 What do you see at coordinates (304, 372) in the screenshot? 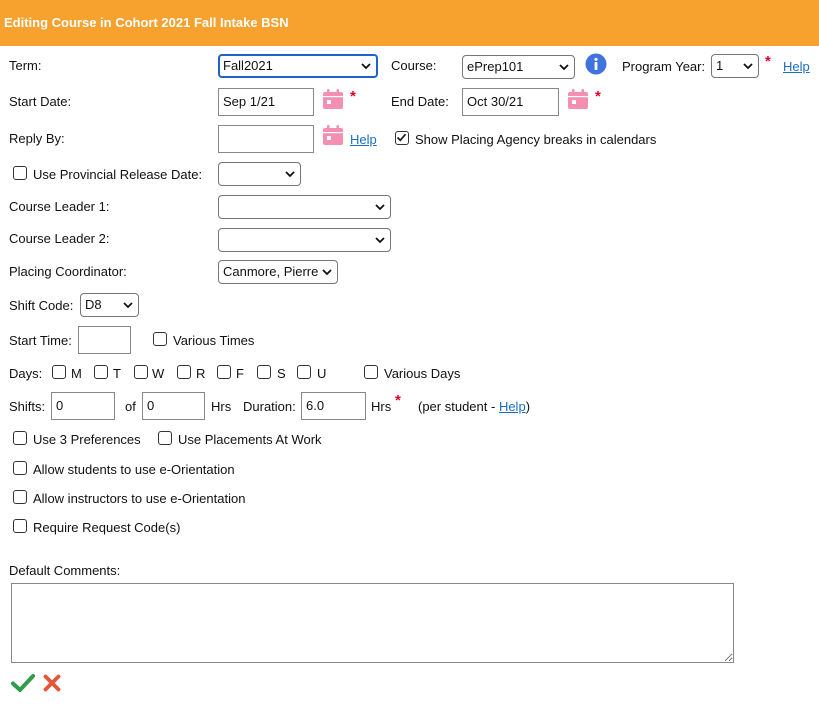
I see `day-u-checkbox` at bounding box center [304, 372].